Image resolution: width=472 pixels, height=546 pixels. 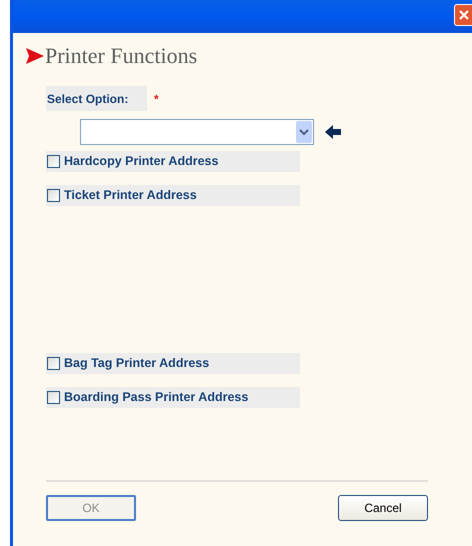 I want to click on option-checkbox: Bag Tag Printer Address, so click(x=173, y=363).